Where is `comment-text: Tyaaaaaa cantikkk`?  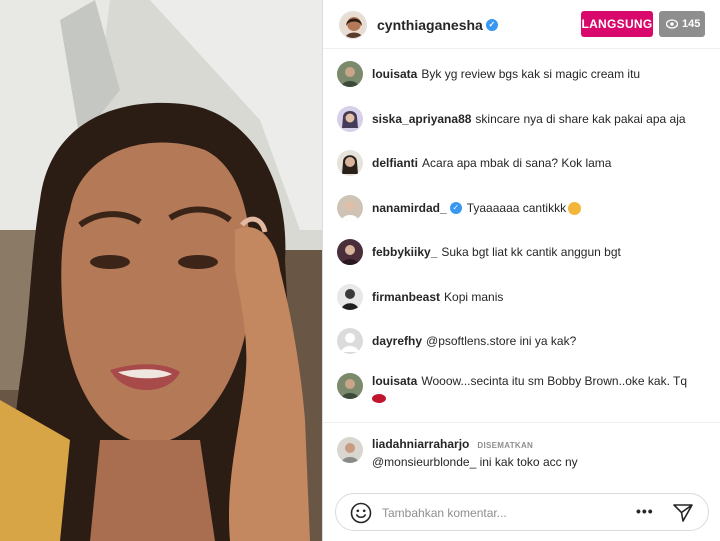
comment-text: Tyaaaaaa cantikkk is located at coordinates (516, 208).